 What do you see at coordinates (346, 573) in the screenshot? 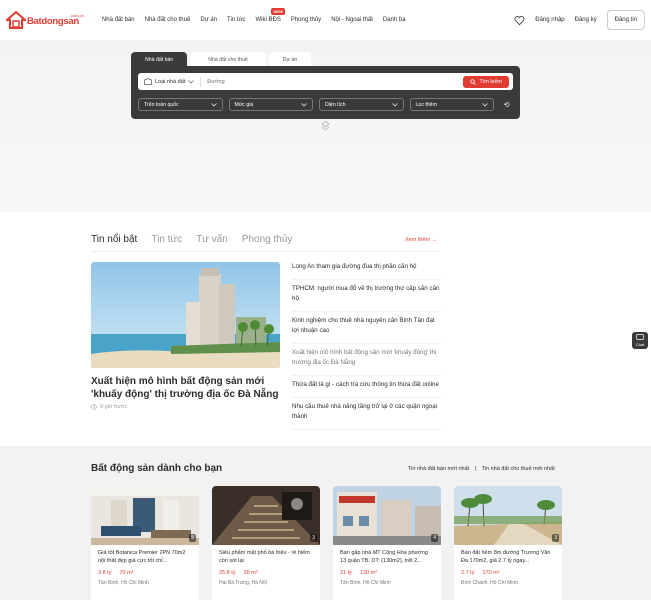
I see `listing-price: 21 tỷ` at bounding box center [346, 573].